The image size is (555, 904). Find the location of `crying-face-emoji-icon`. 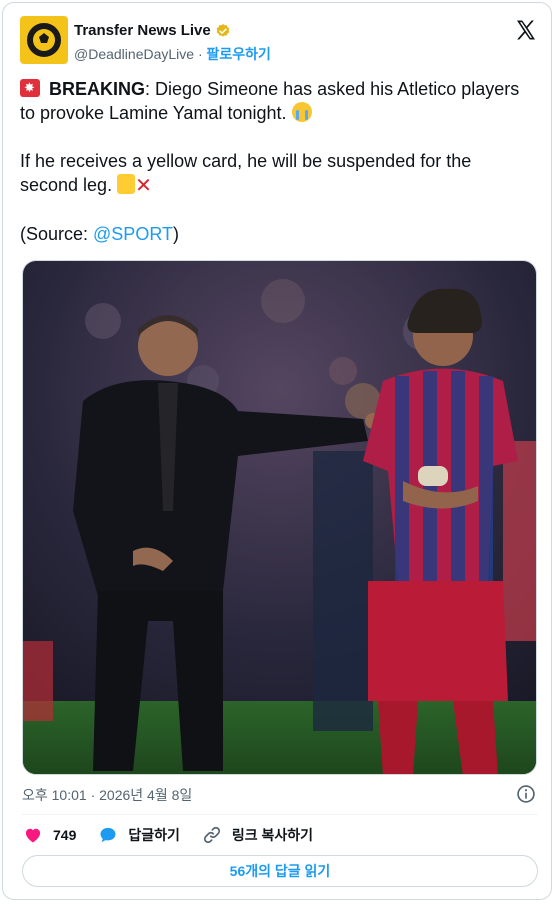

crying-face-emoji-icon is located at coordinates (301, 112).